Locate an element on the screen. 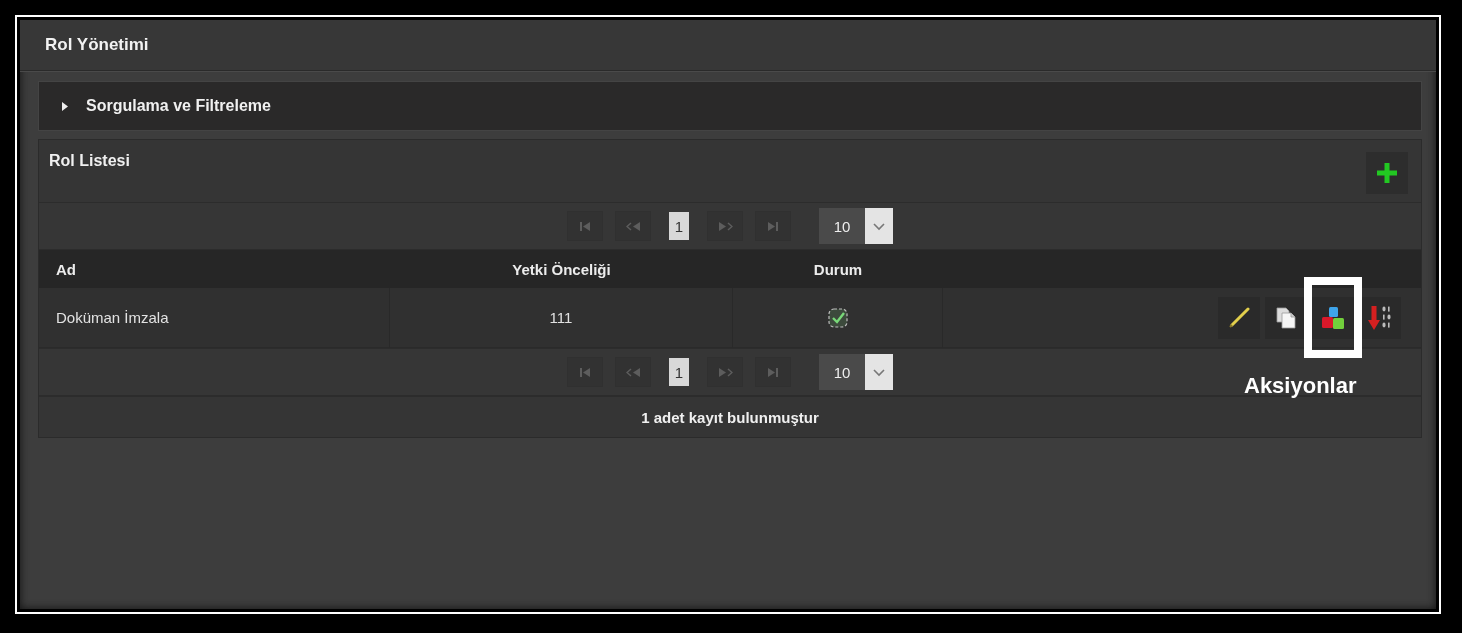 This screenshot has width=1462, height=633. copy-button is located at coordinates (1286, 317).